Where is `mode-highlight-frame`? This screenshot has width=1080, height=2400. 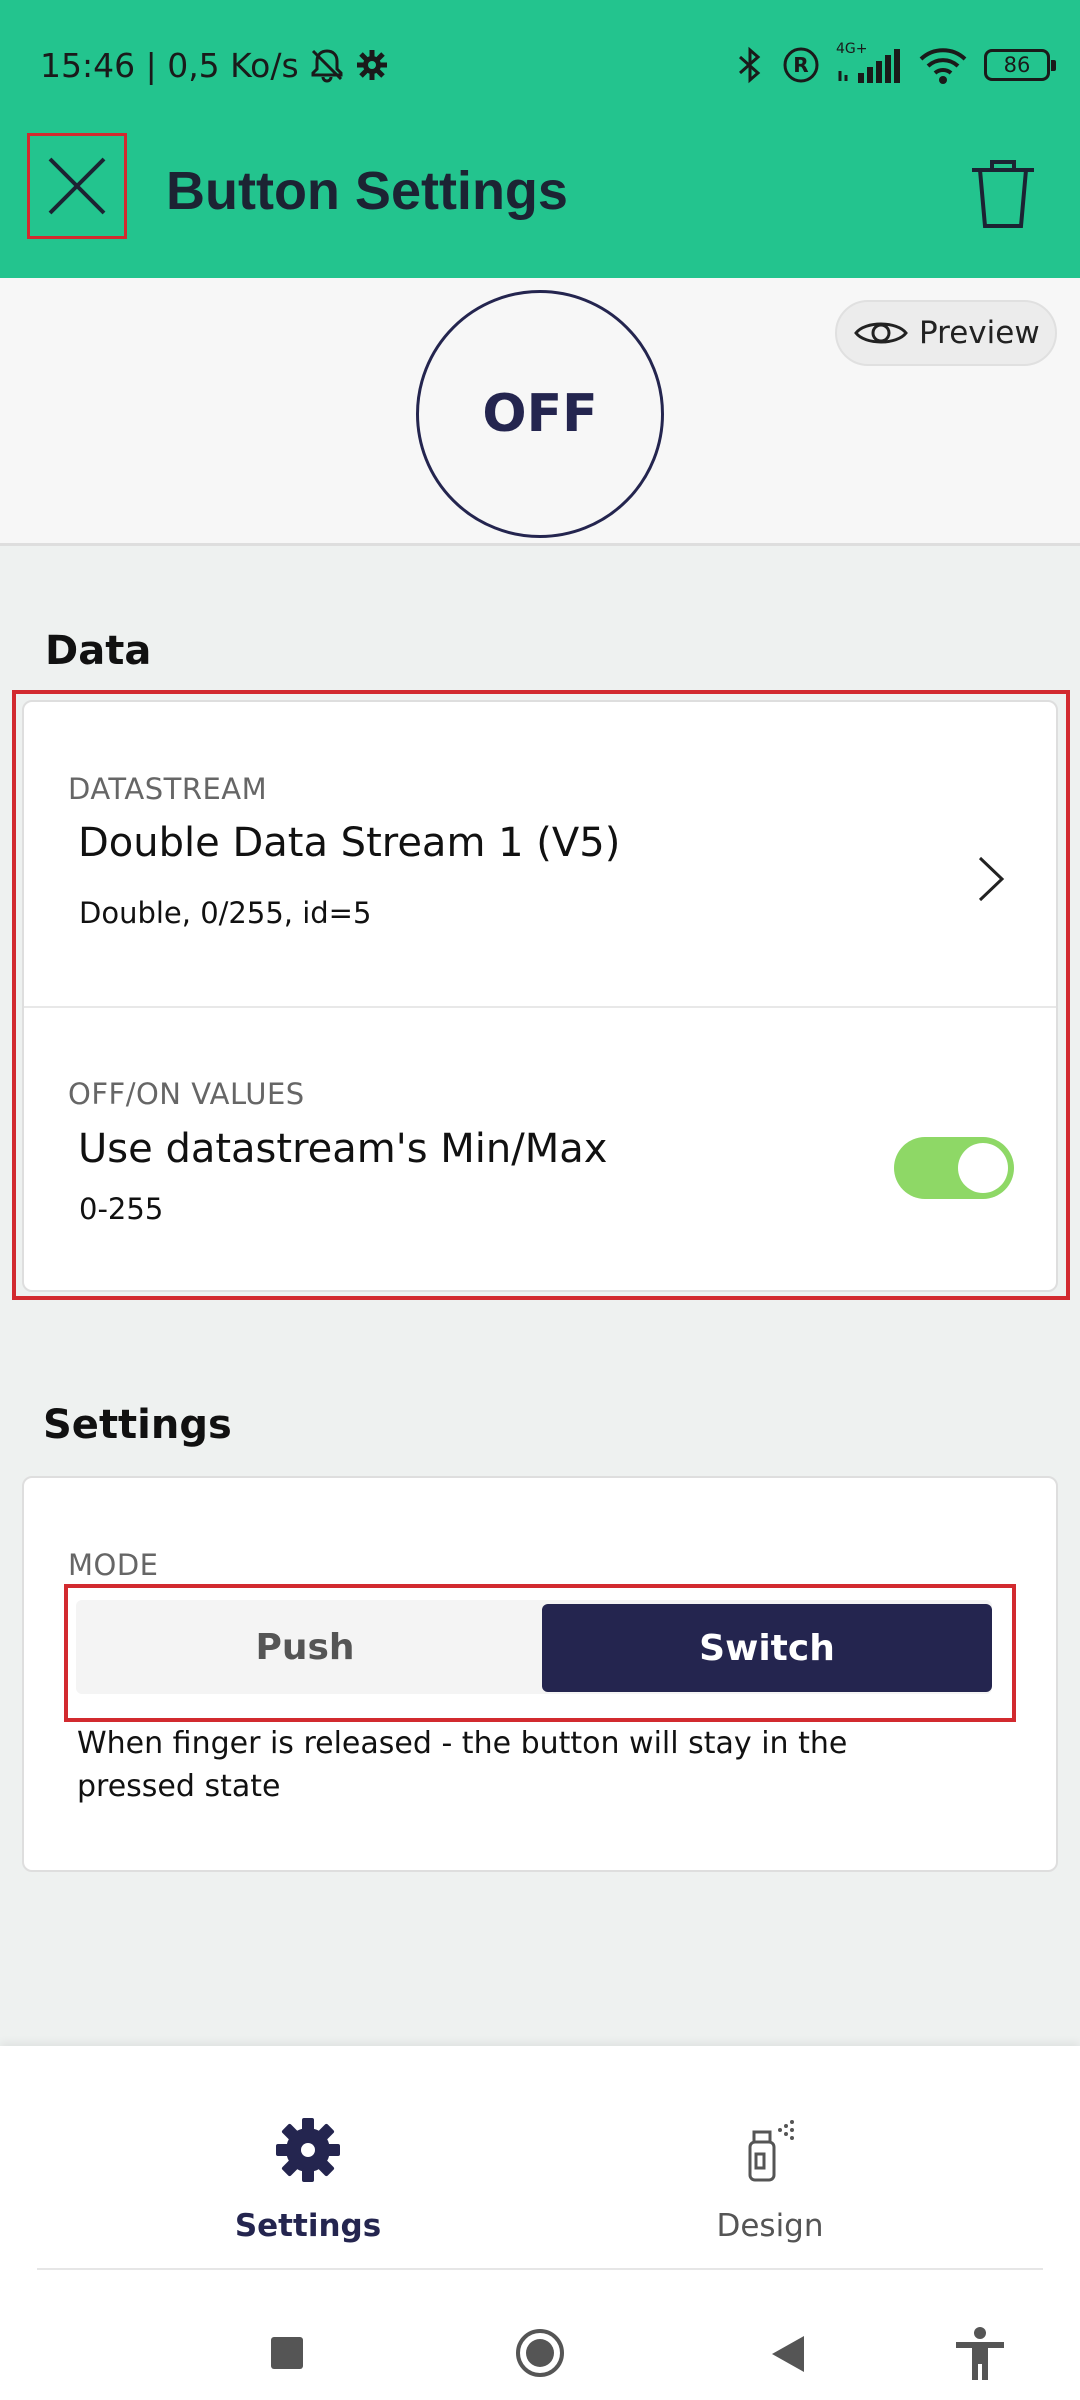
mode-highlight-frame is located at coordinates (540, 1653).